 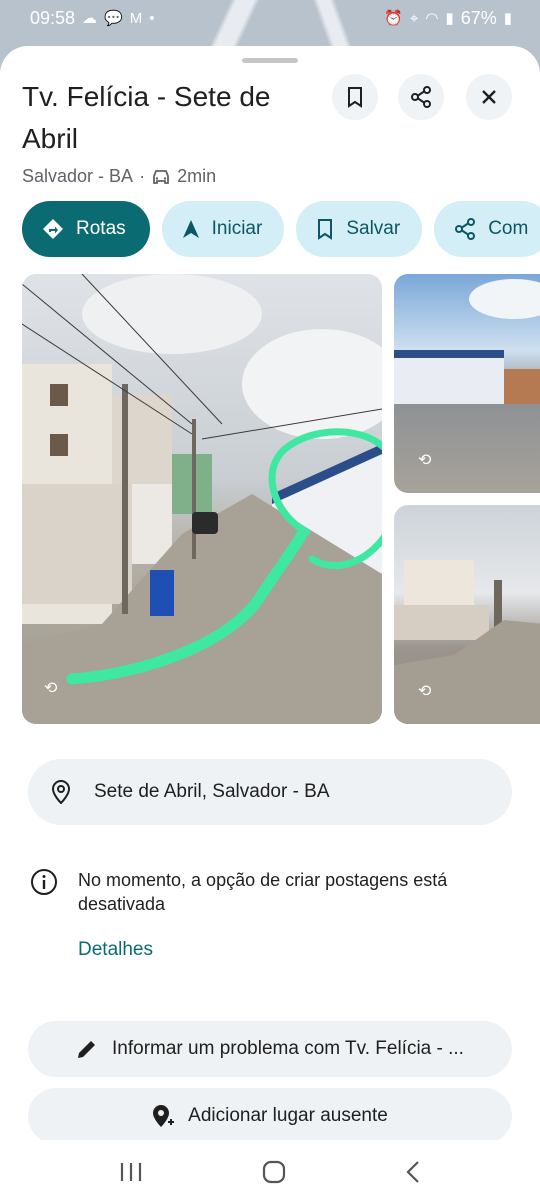 I want to click on bookmark-button, so click(x=355, y=97).